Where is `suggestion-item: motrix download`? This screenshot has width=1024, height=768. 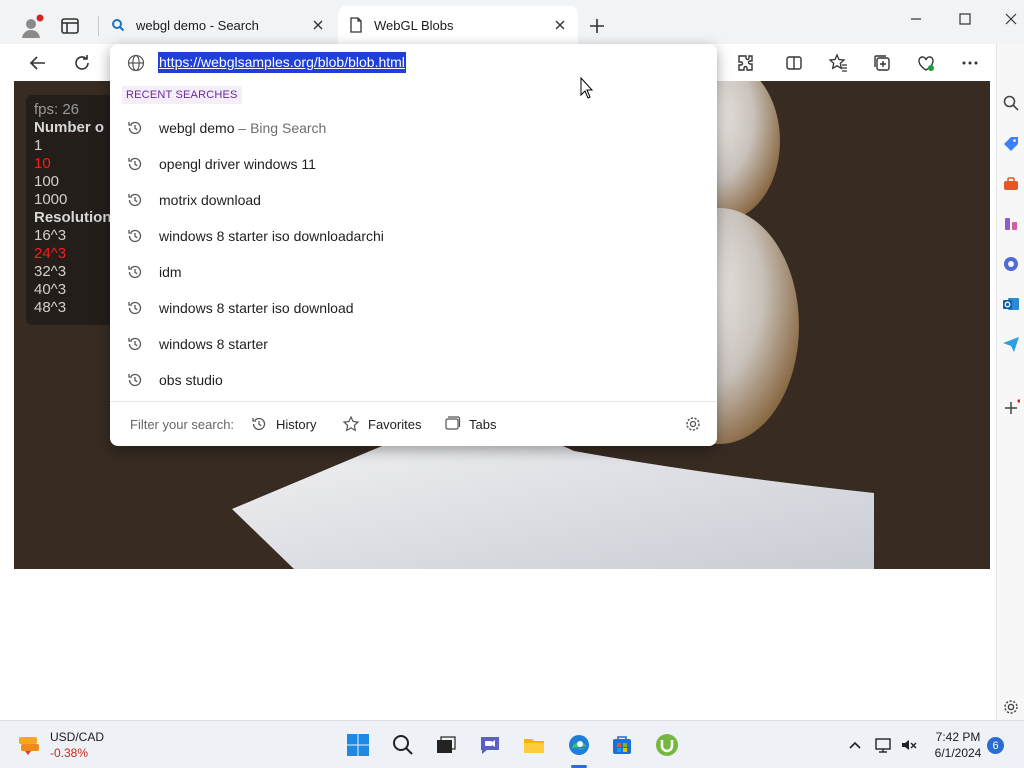
suggestion-item: motrix download is located at coordinates (413, 200).